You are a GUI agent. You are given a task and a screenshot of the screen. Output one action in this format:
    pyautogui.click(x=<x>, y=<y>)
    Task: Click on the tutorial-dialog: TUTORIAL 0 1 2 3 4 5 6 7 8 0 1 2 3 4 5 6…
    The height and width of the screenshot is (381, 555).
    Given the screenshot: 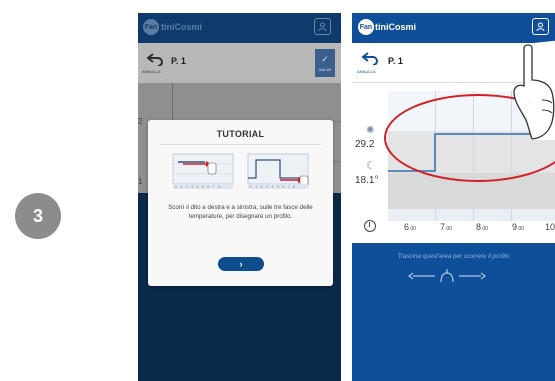 What is the action you would take?
    pyautogui.click(x=240, y=203)
    